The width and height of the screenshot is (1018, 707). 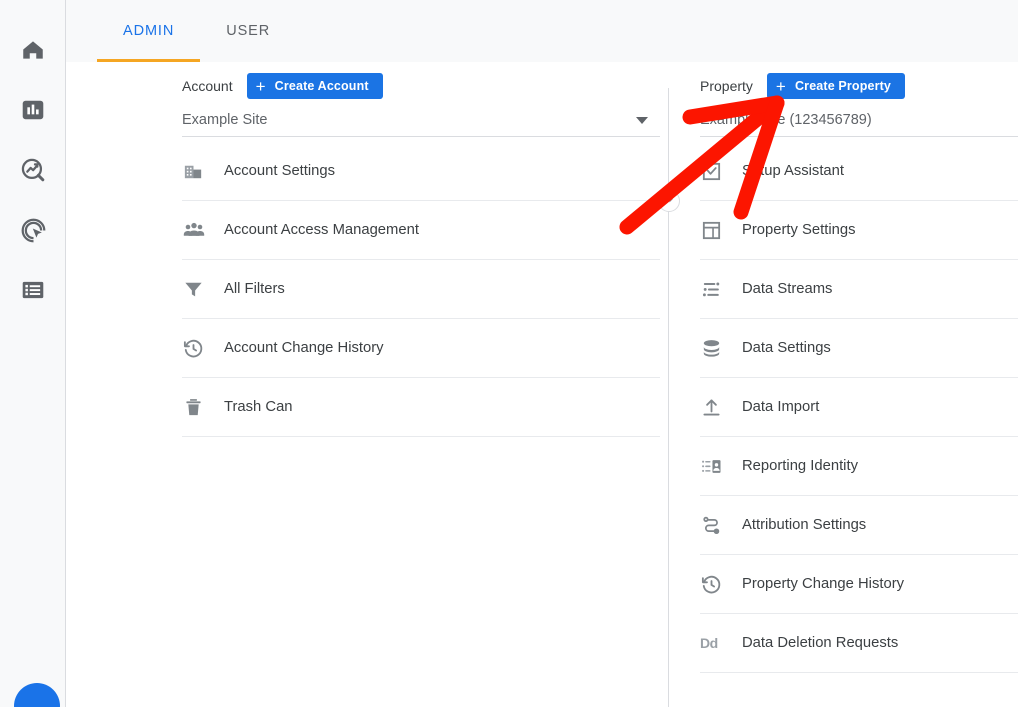 I want to click on configure-icon, so click(x=33, y=290).